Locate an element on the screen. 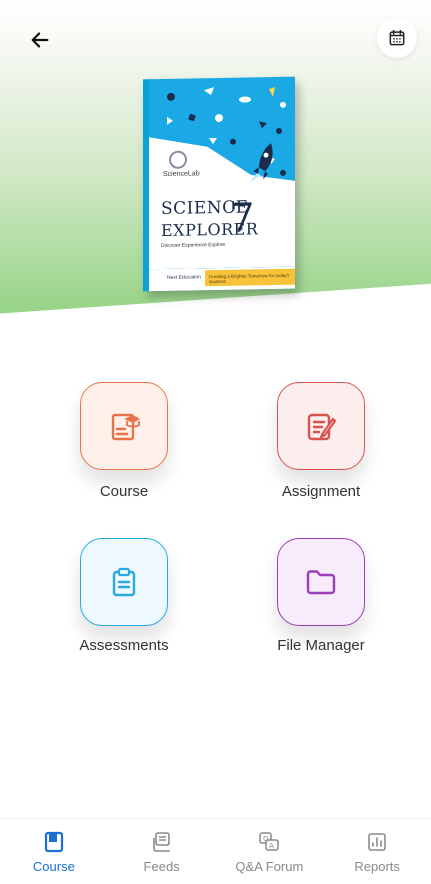 The width and height of the screenshot is (431, 884). arrow-left-icon is located at coordinates (40, 40).